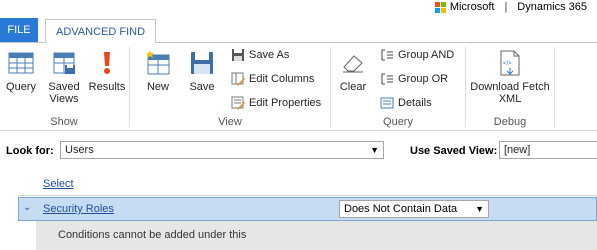  I want to click on details-icon, so click(387, 103).